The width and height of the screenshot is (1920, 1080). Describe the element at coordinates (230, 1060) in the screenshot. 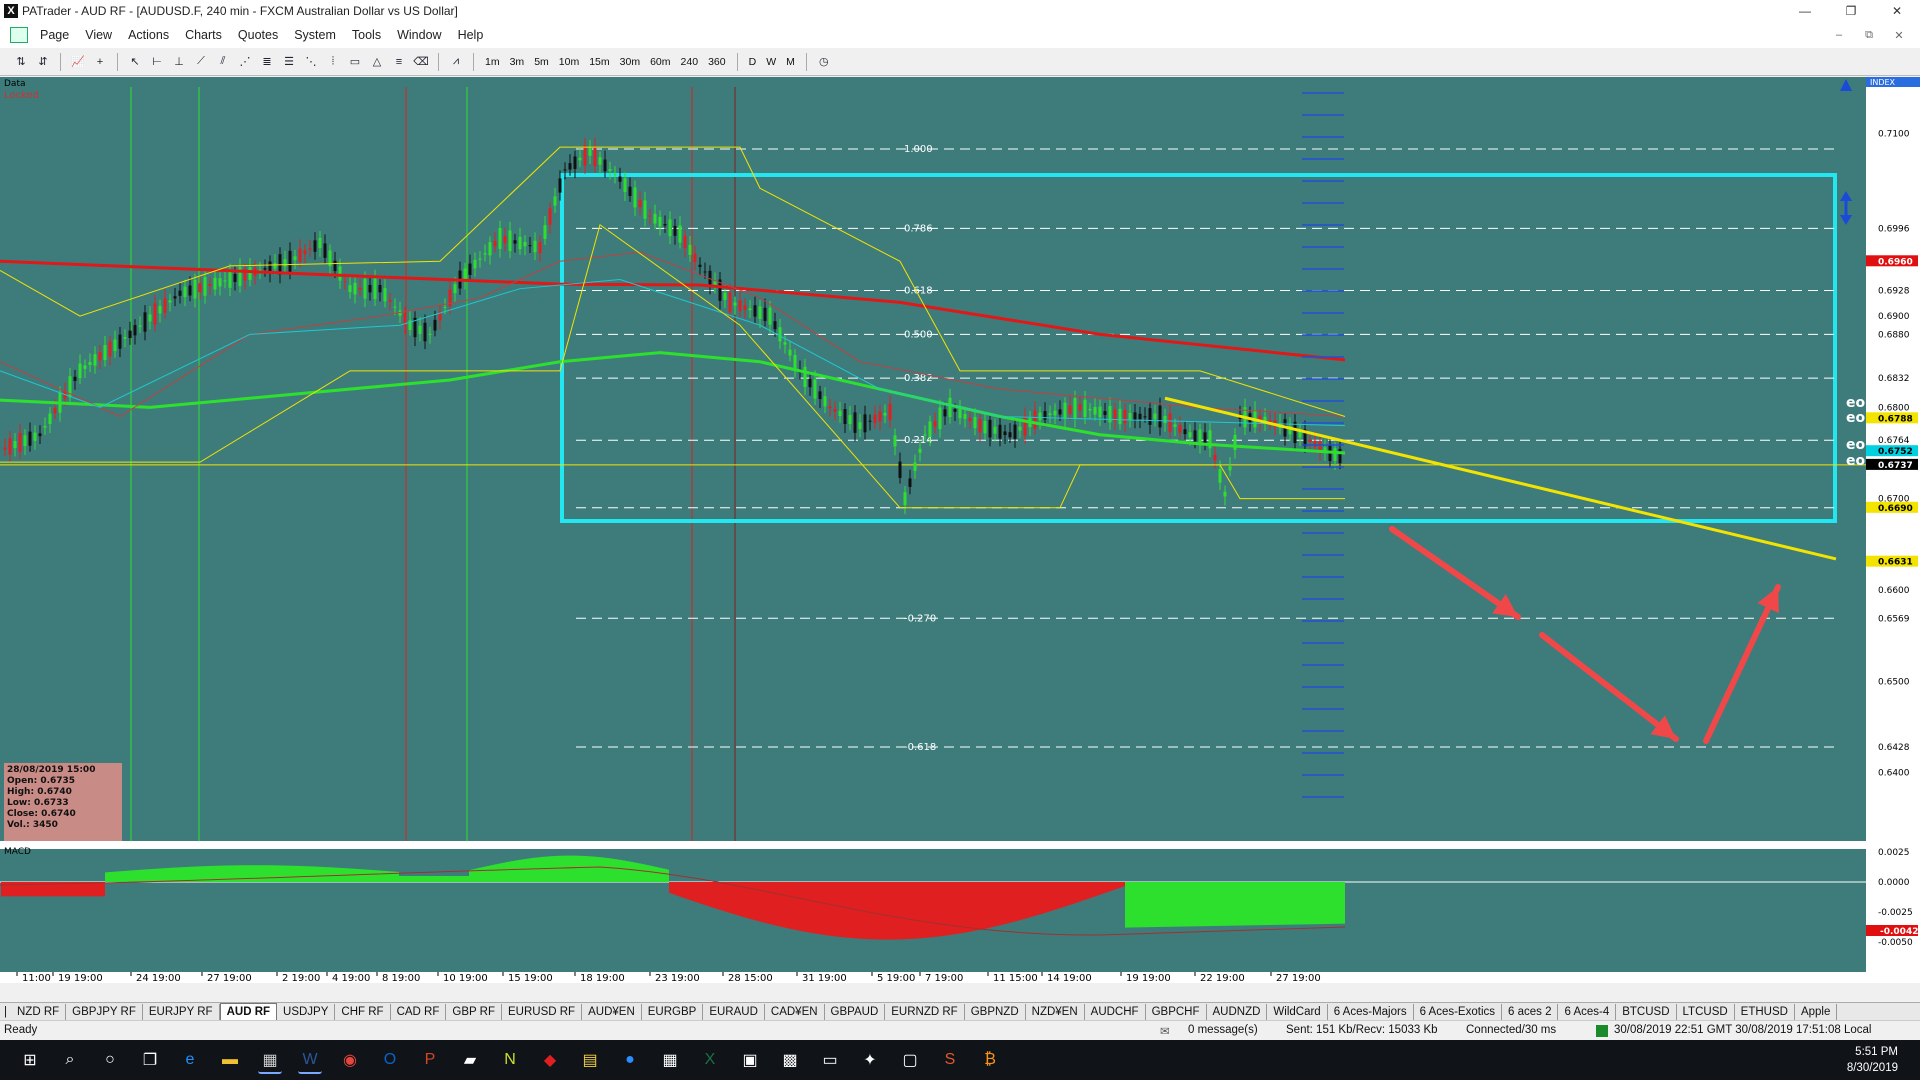

I see `explorer-icon: ▬` at that location.